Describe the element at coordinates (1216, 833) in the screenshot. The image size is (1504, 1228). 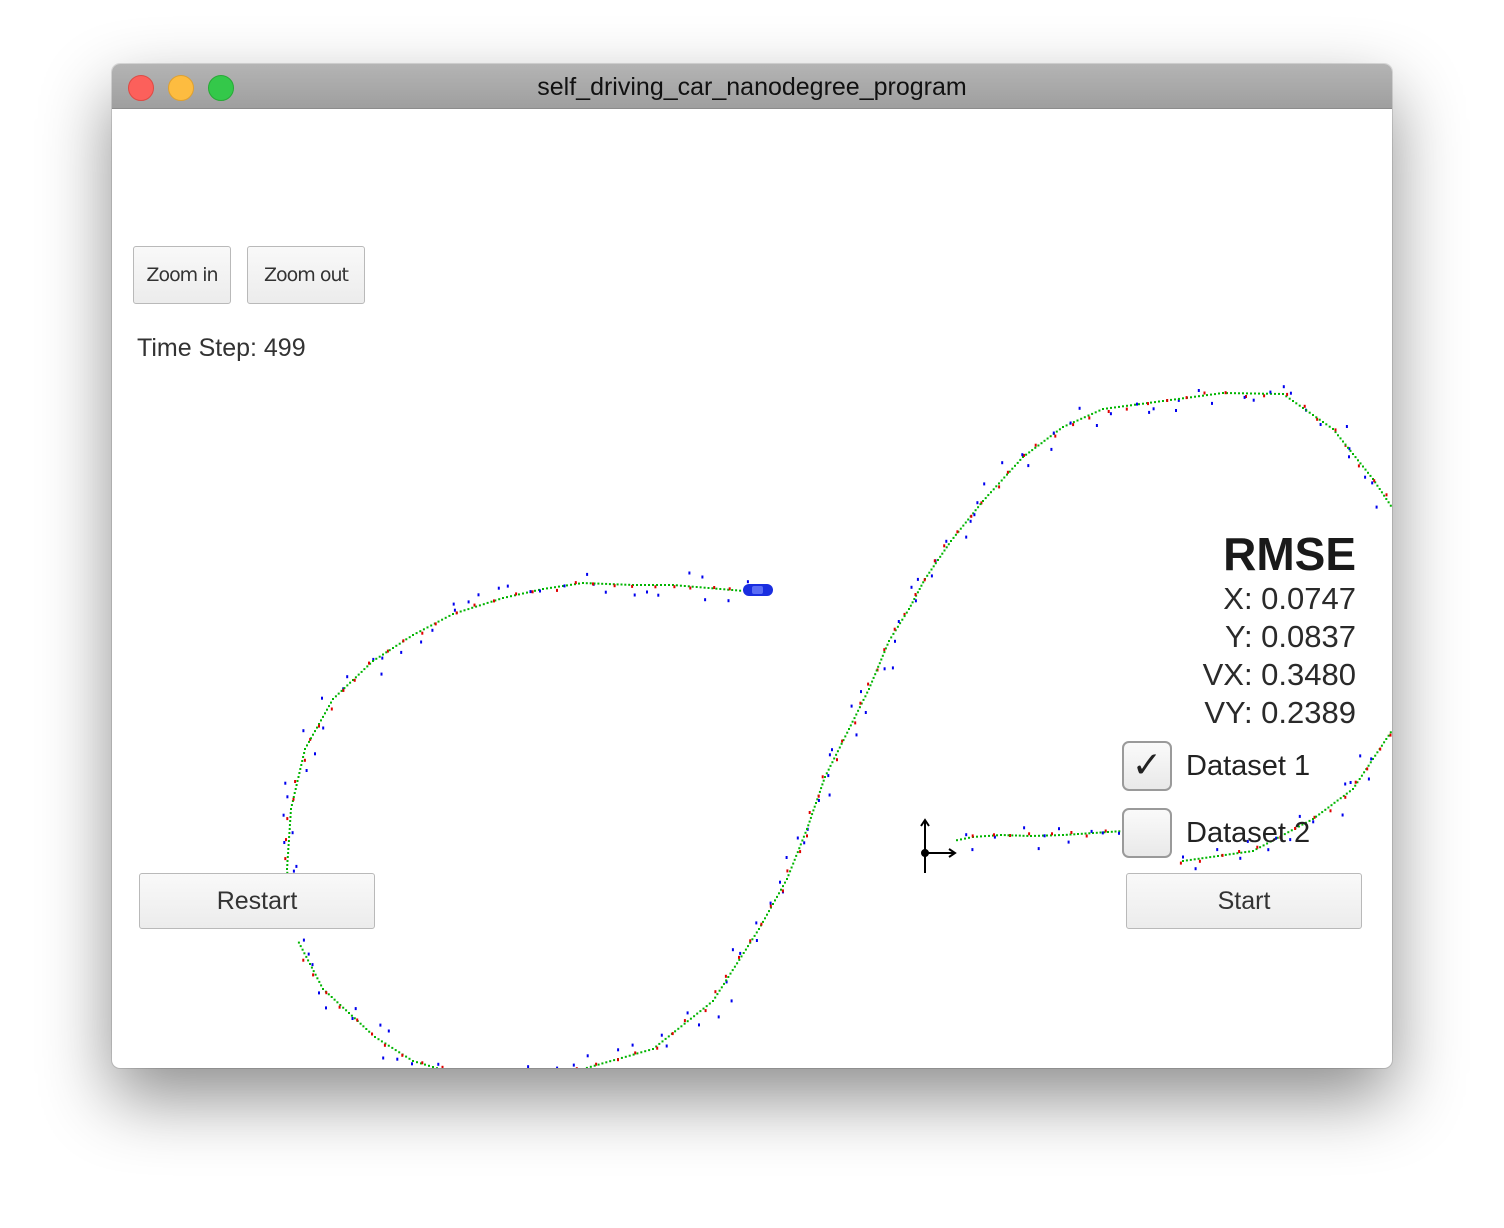
I see `dataset-2-option: Dataset 2` at that location.